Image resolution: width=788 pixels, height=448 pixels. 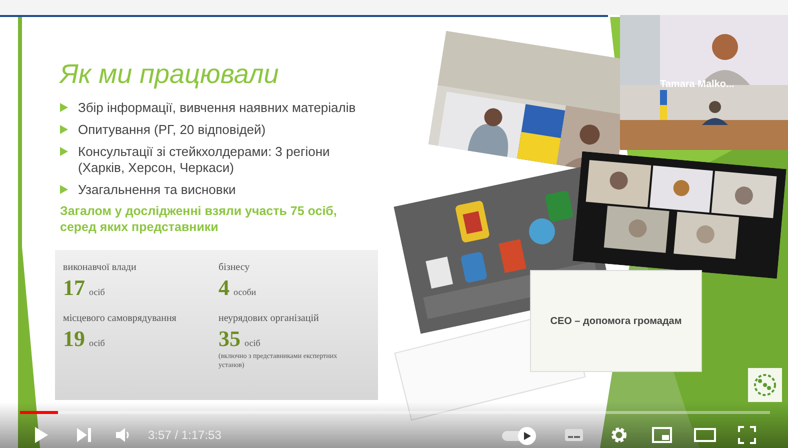 I want to click on stat-unit: особи, so click(x=245, y=292).